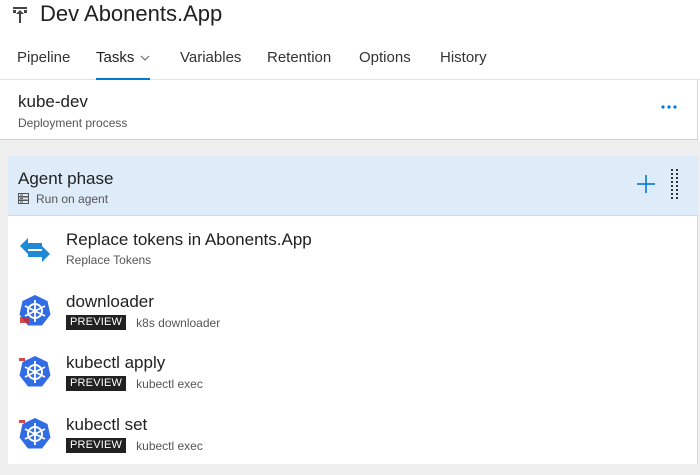 The width and height of the screenshot is (700, 475). Describe the element at coordinates (43, 64) in the screenshot. I see `tab-pipeline: Pipeline` at that location.